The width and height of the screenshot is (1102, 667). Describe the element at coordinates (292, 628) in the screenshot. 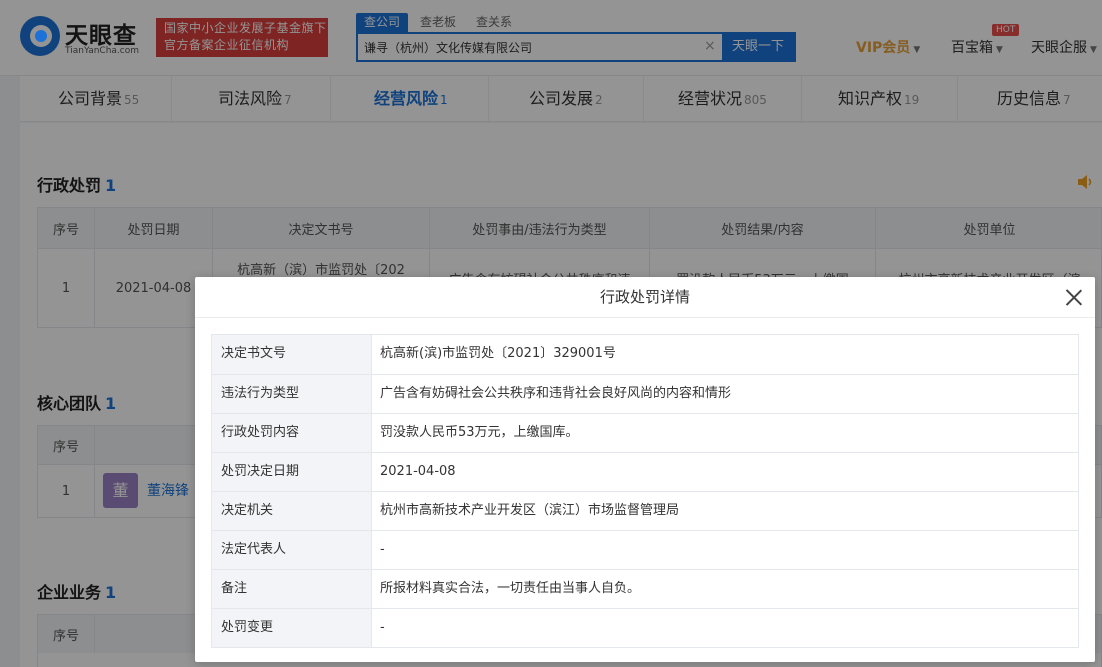

I see `detail-key: 处罚变更` at that location.